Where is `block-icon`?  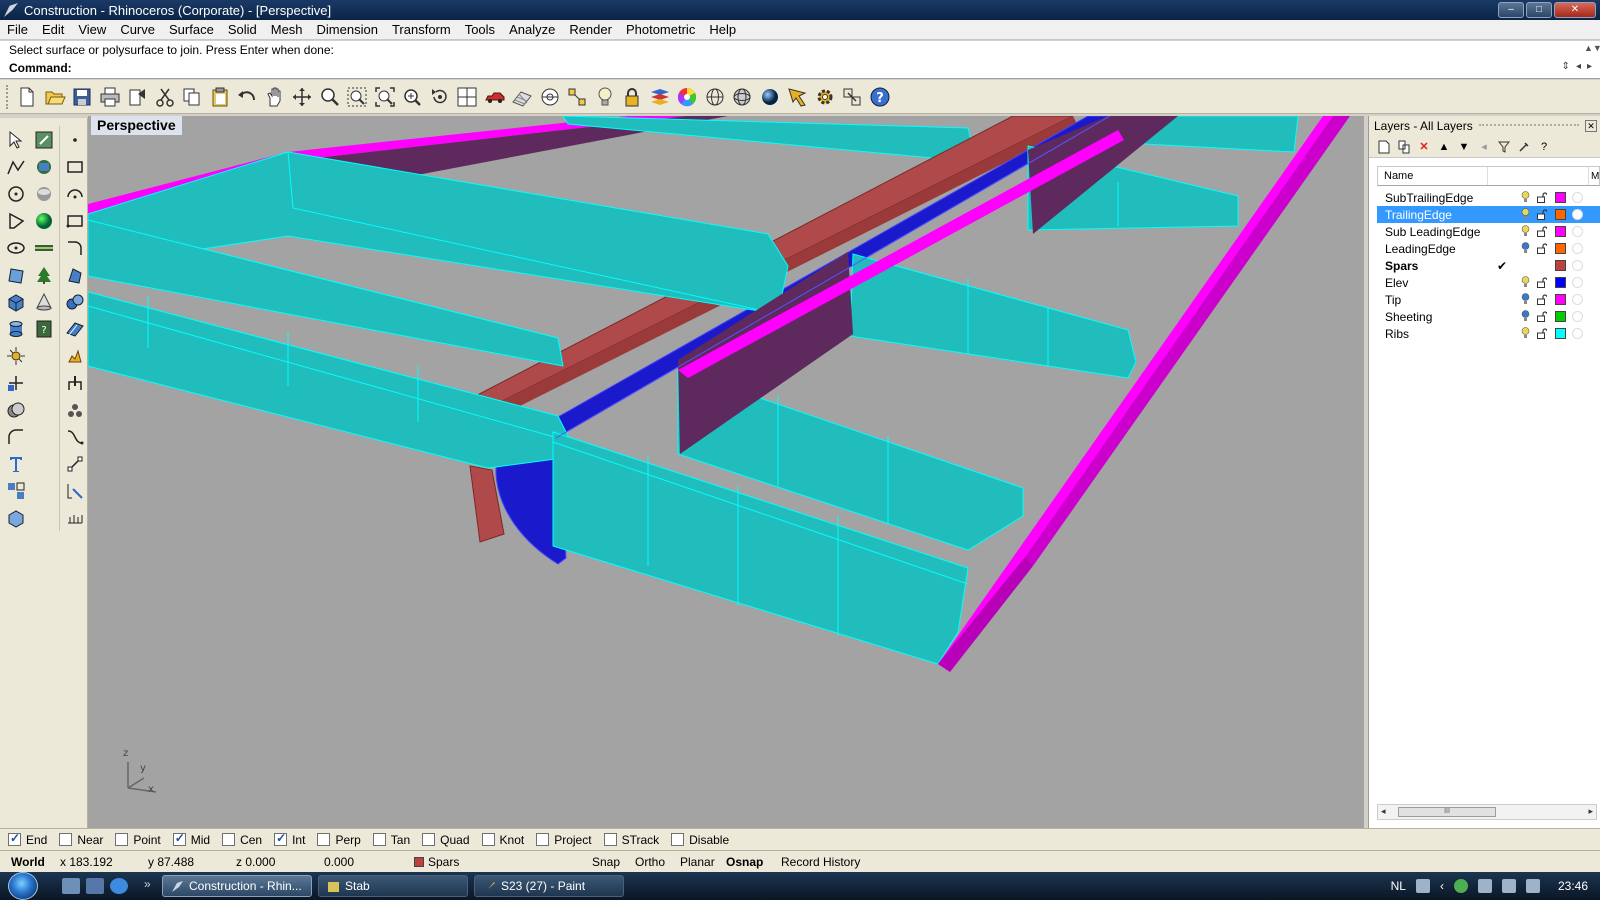 block-icon is located at coordinates (15, 517).